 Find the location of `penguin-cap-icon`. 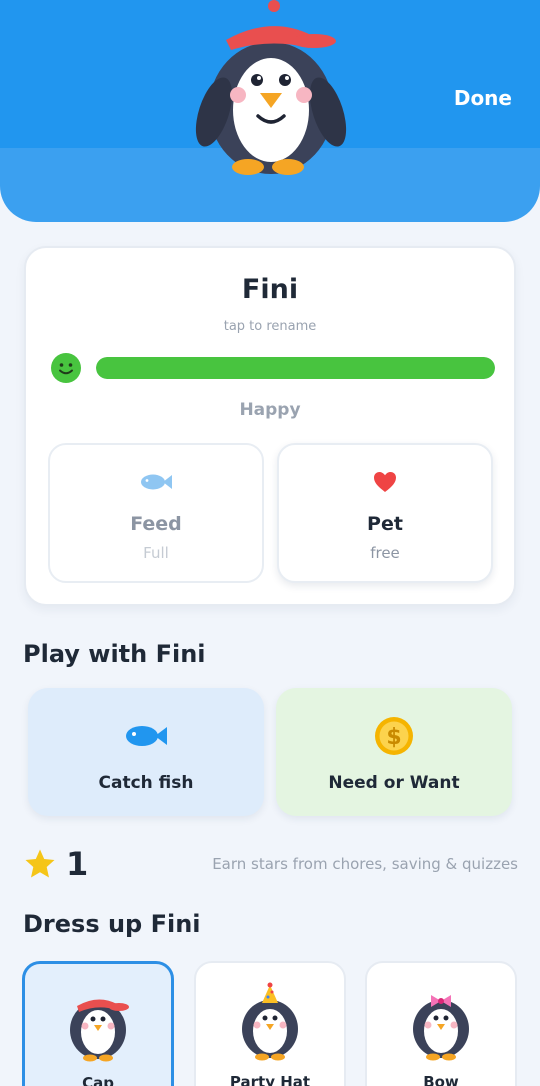

penguin-cap-icon is located at coordinates (99, 1030).